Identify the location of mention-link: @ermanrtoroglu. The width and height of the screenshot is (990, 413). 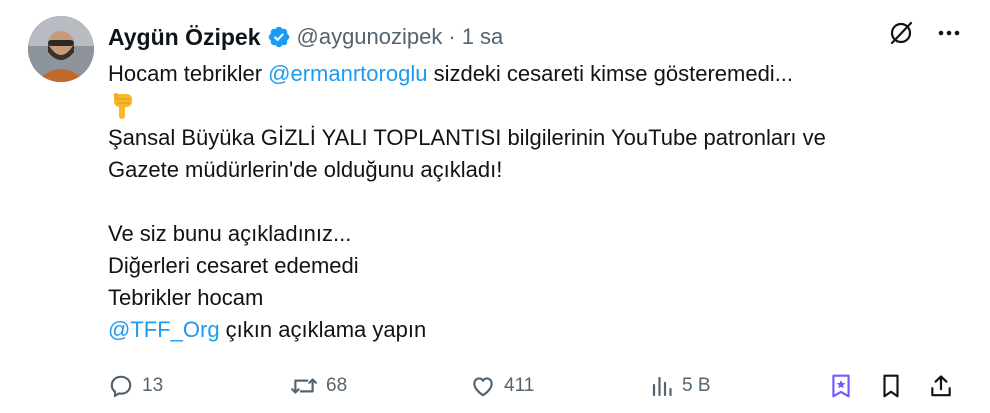
(347, 73).